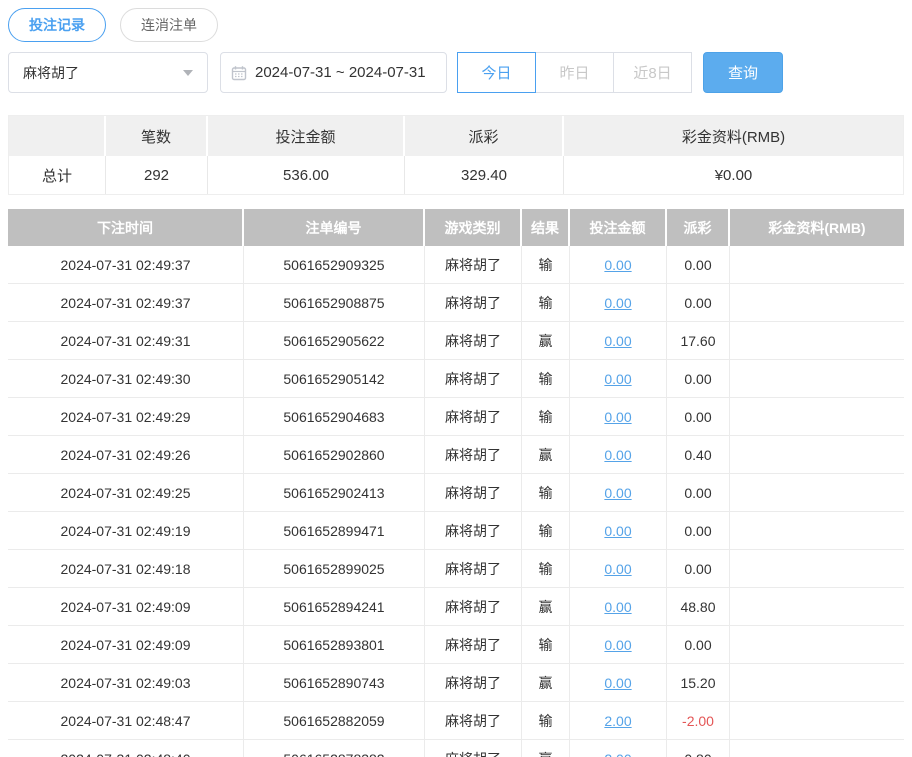  Describe the element at coordinates (334, 264) in the screenshot. I see `order-id: 5061652909325` at that location.